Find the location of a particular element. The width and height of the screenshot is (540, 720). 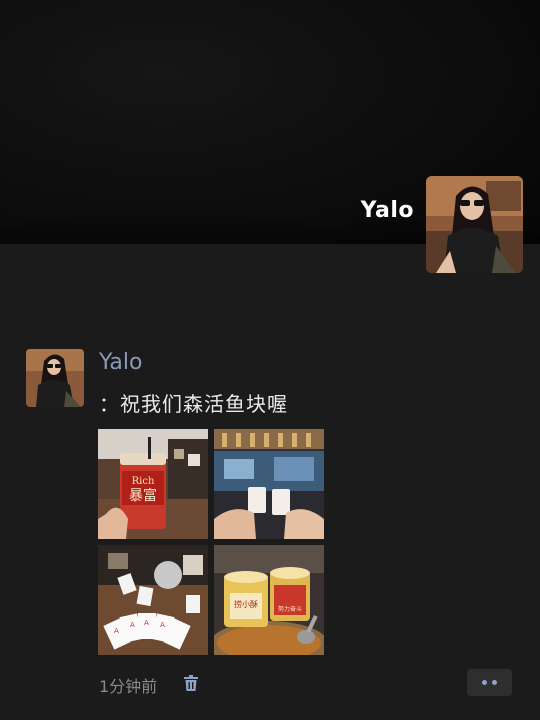

trash-icon is located at coordinates (191, 683).